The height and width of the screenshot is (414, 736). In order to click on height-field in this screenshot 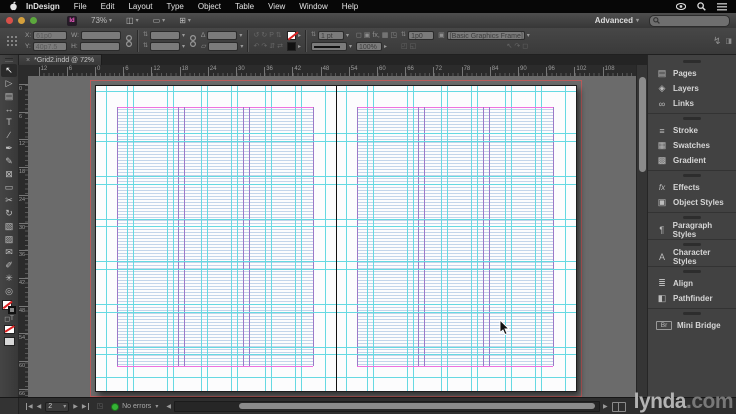, I will do `click(99, 46)`.